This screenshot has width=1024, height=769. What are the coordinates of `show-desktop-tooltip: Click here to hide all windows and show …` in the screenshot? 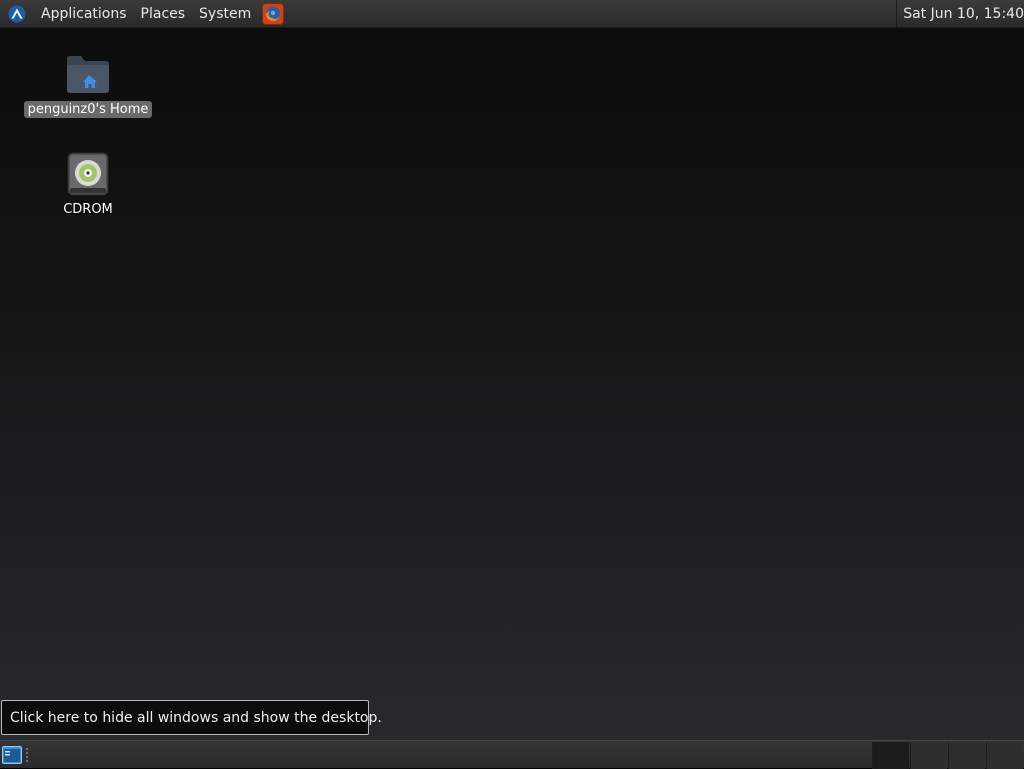 It's located at (191, 717).